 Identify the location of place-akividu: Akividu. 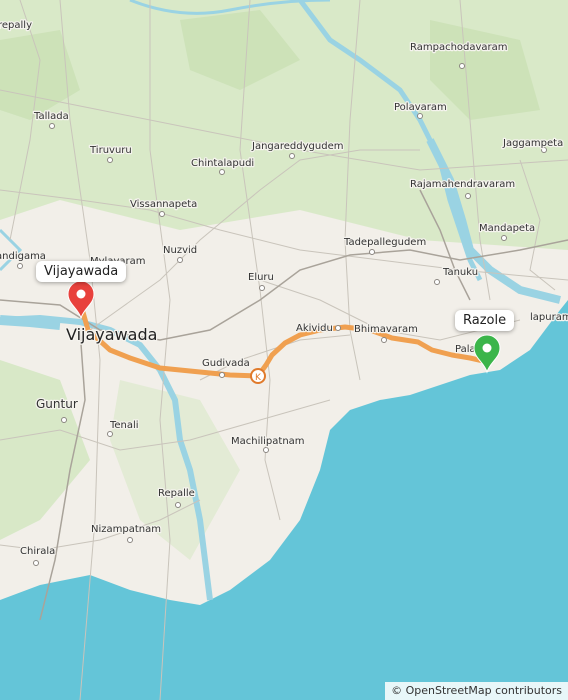
(314, 328).